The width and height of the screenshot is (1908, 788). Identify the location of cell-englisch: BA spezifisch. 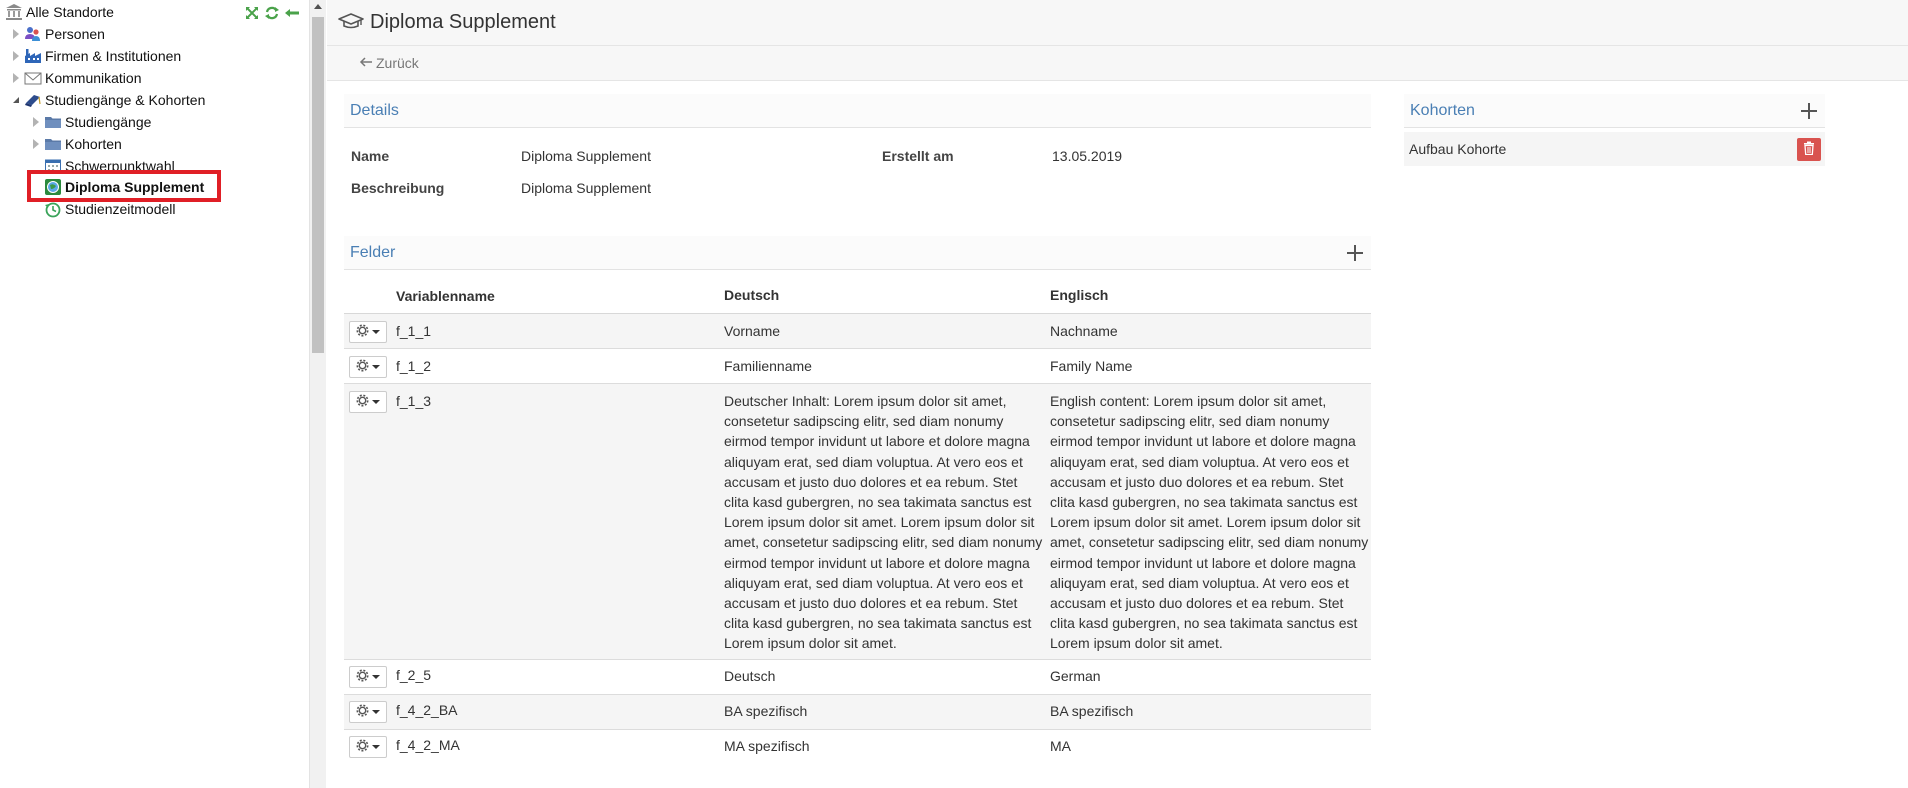
(1092, 711).